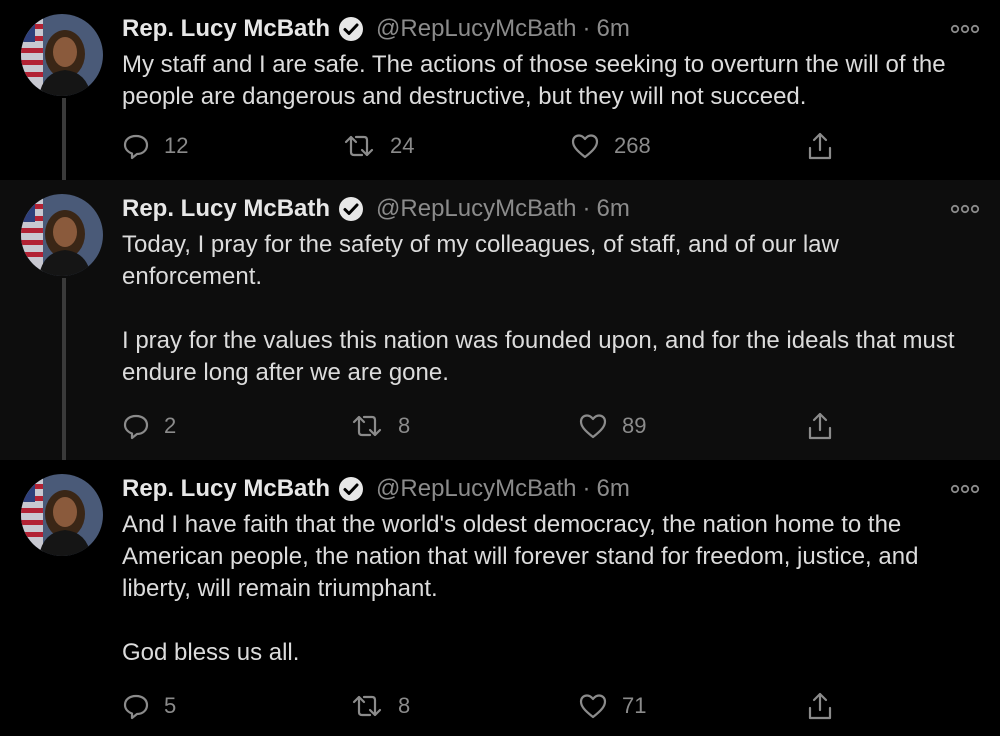 This screenshot has height=736, width=1000. I want to click on tweet-paragraph: God bless us all., so click(211, 652).